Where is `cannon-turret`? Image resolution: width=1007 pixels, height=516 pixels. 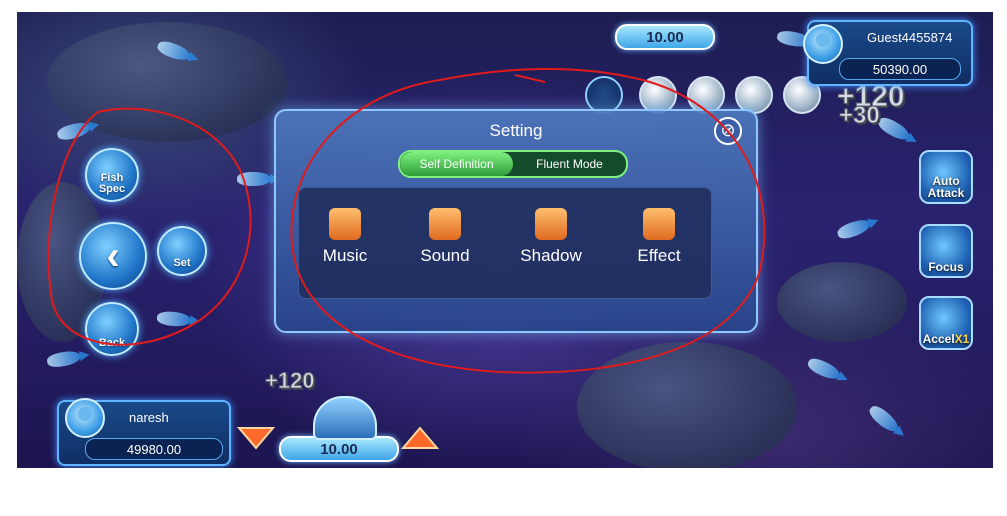
cannon-turret is located at coordinates (345, 418).